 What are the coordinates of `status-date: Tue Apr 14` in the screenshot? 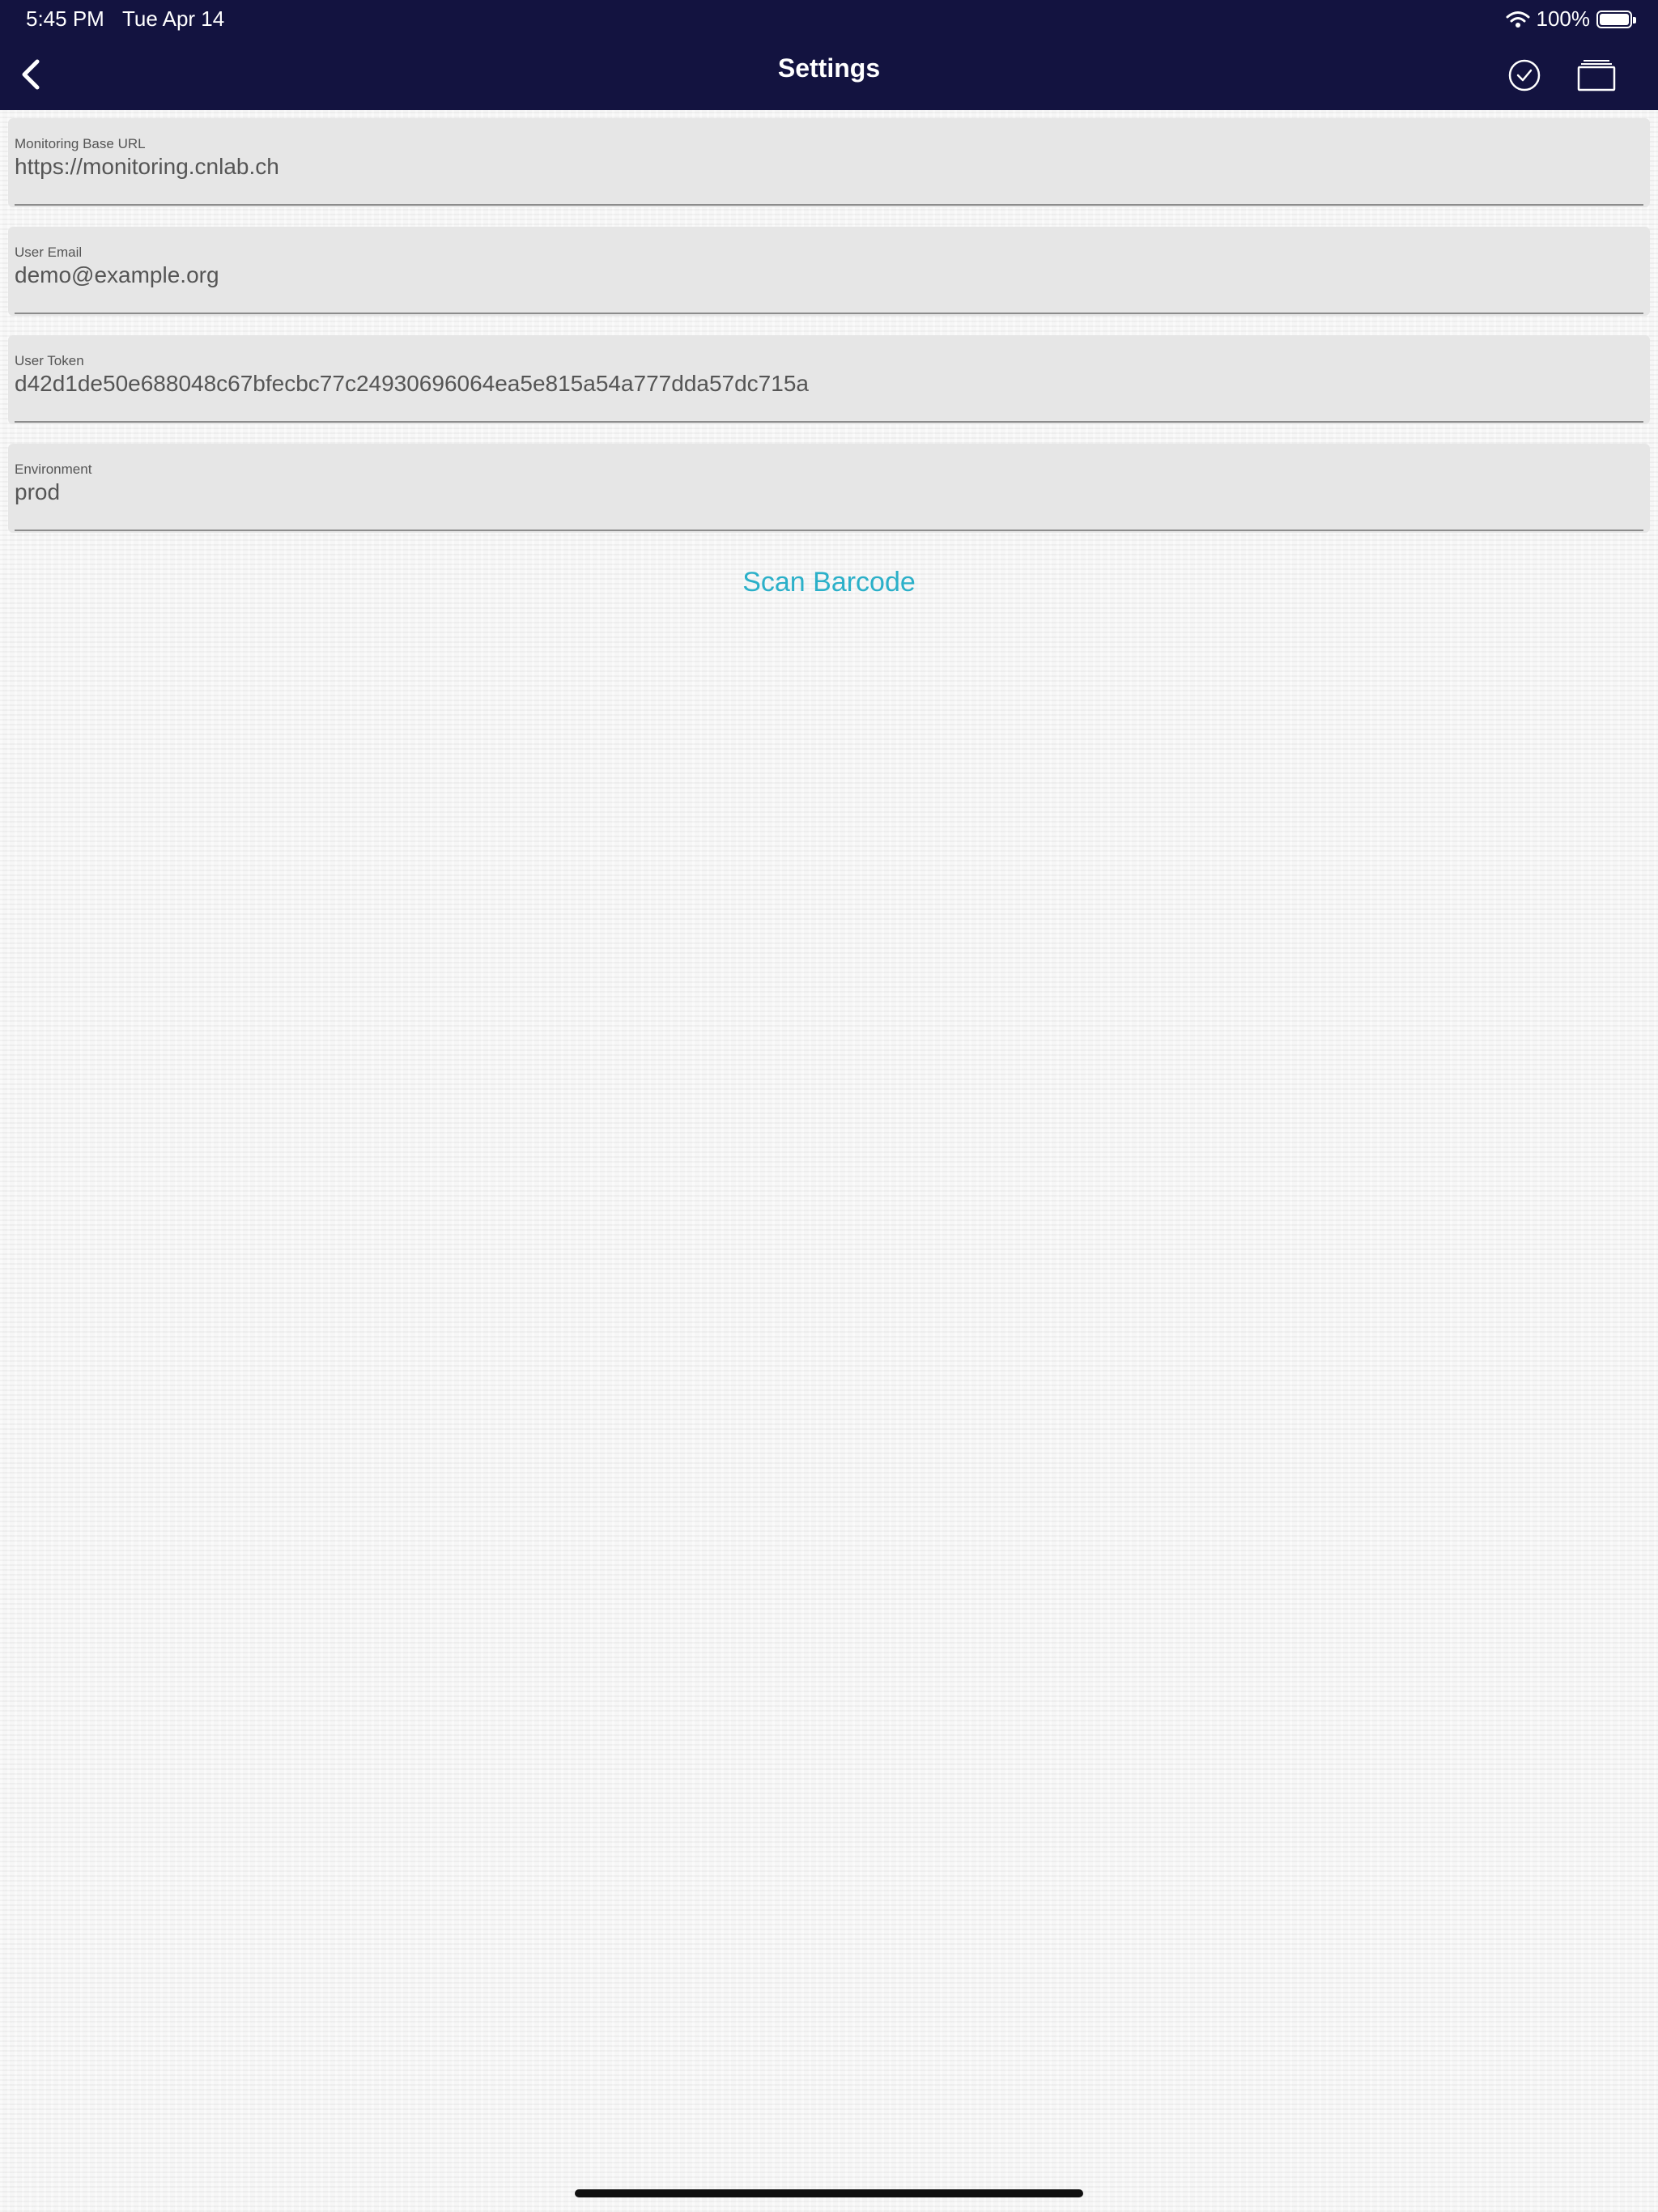 It's located at (173, 19).